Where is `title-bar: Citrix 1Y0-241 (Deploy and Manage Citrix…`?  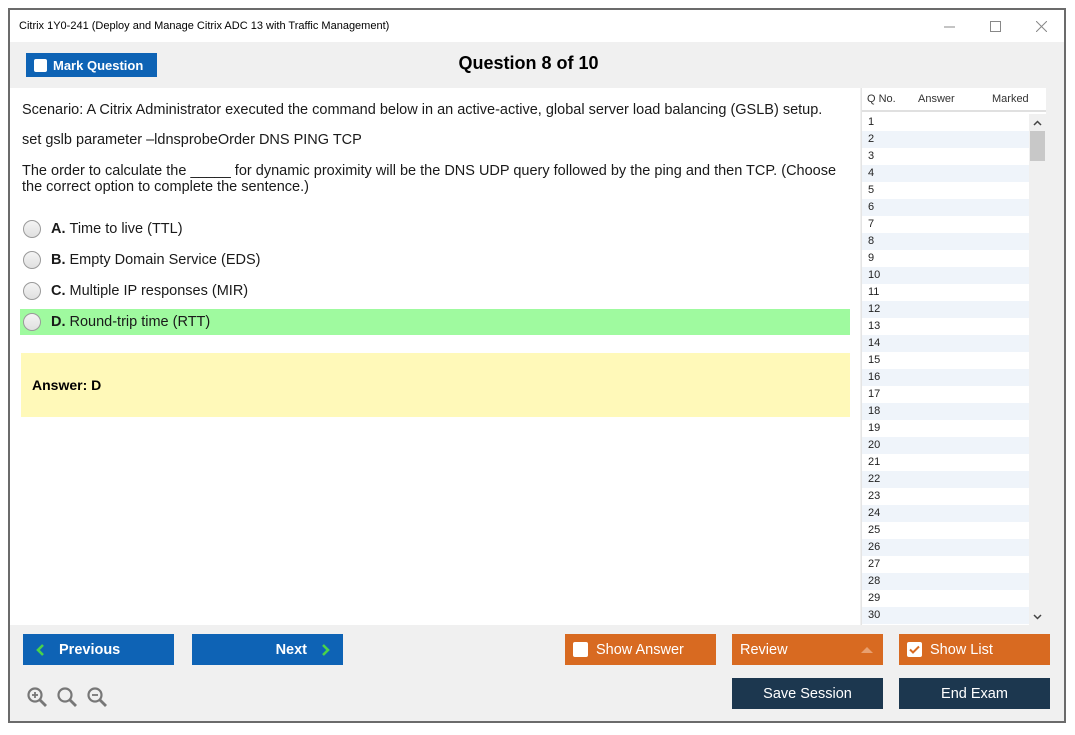
title-bar: Citrix 1Y0-241 (Deploy and Manage Citrix… is located at coordinates (537, 26).